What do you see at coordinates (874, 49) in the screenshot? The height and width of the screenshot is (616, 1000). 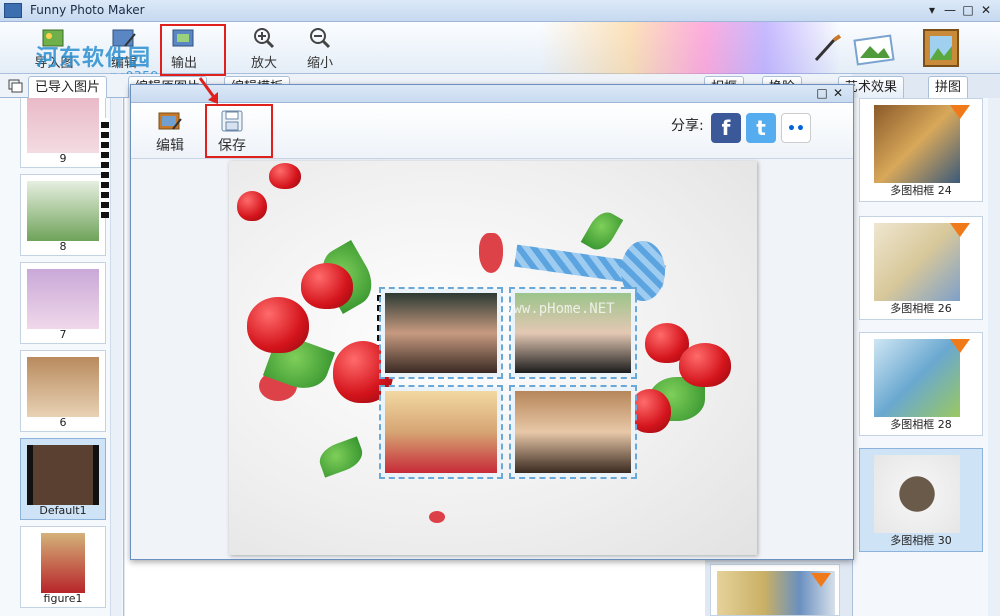 I see `landscape-photo-icon` at bounding box center [874, 49].